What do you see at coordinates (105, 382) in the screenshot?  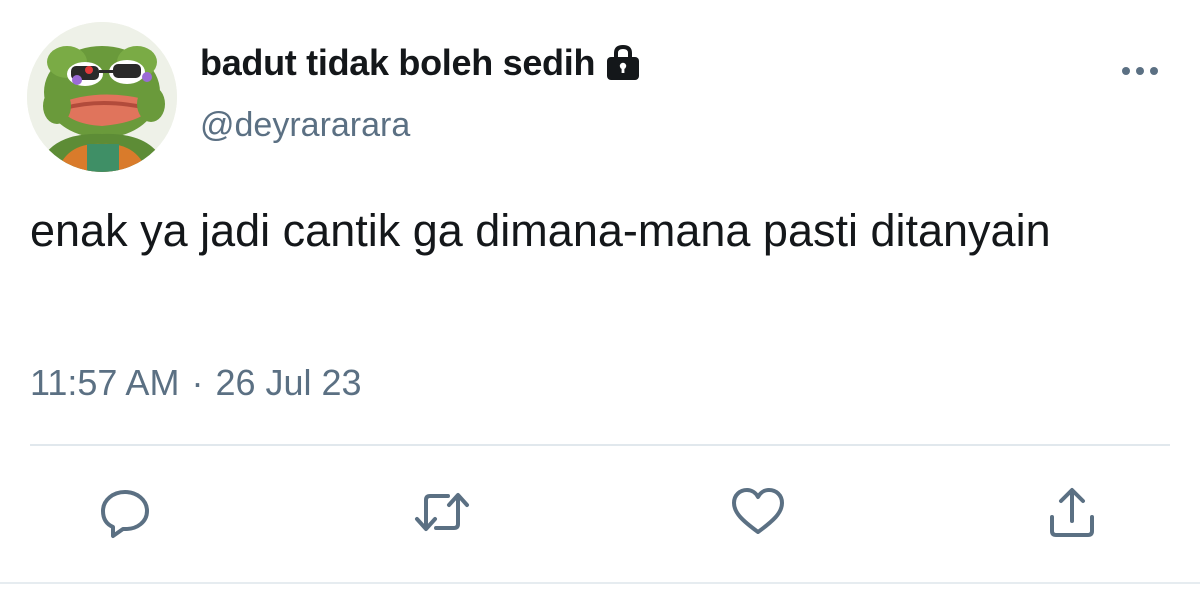 I see `tweet-time: 11:57 AM` at bounding box center [105, 382].